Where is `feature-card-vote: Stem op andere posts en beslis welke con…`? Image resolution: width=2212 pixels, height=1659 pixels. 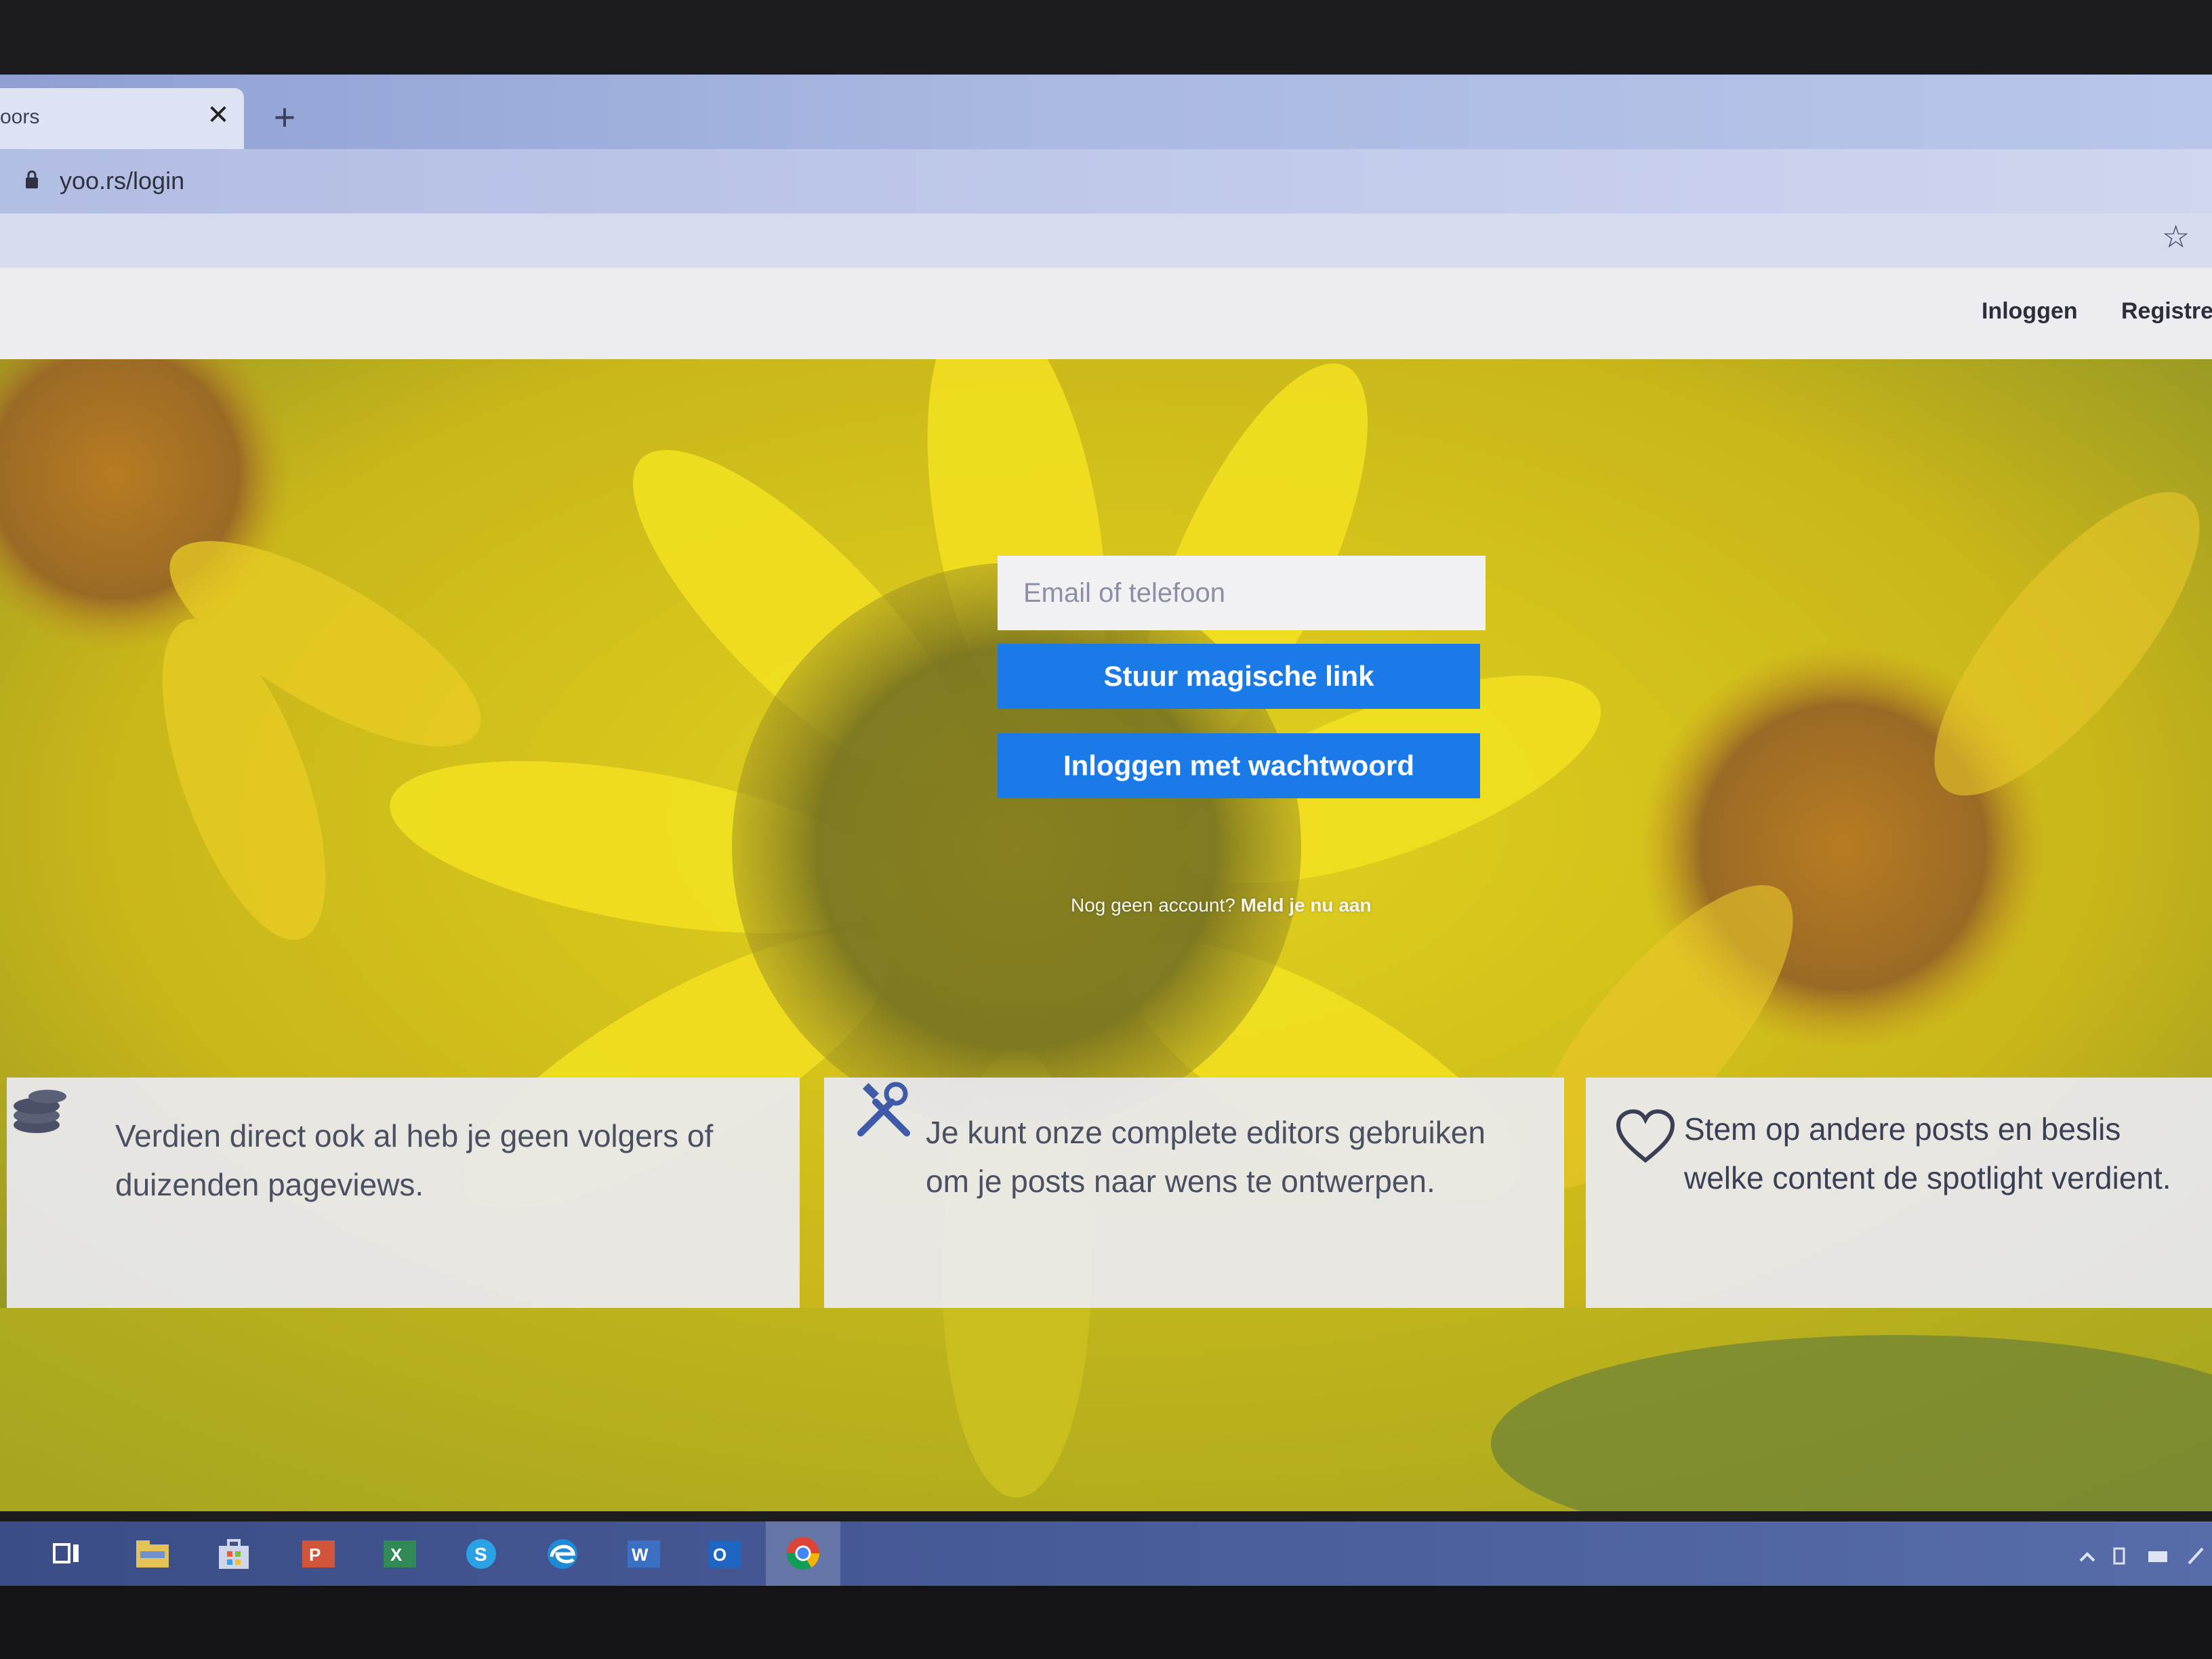
feature-card-vote: Stem op andere posts en beslis welke con… is located at coordinates (1899, 1193).